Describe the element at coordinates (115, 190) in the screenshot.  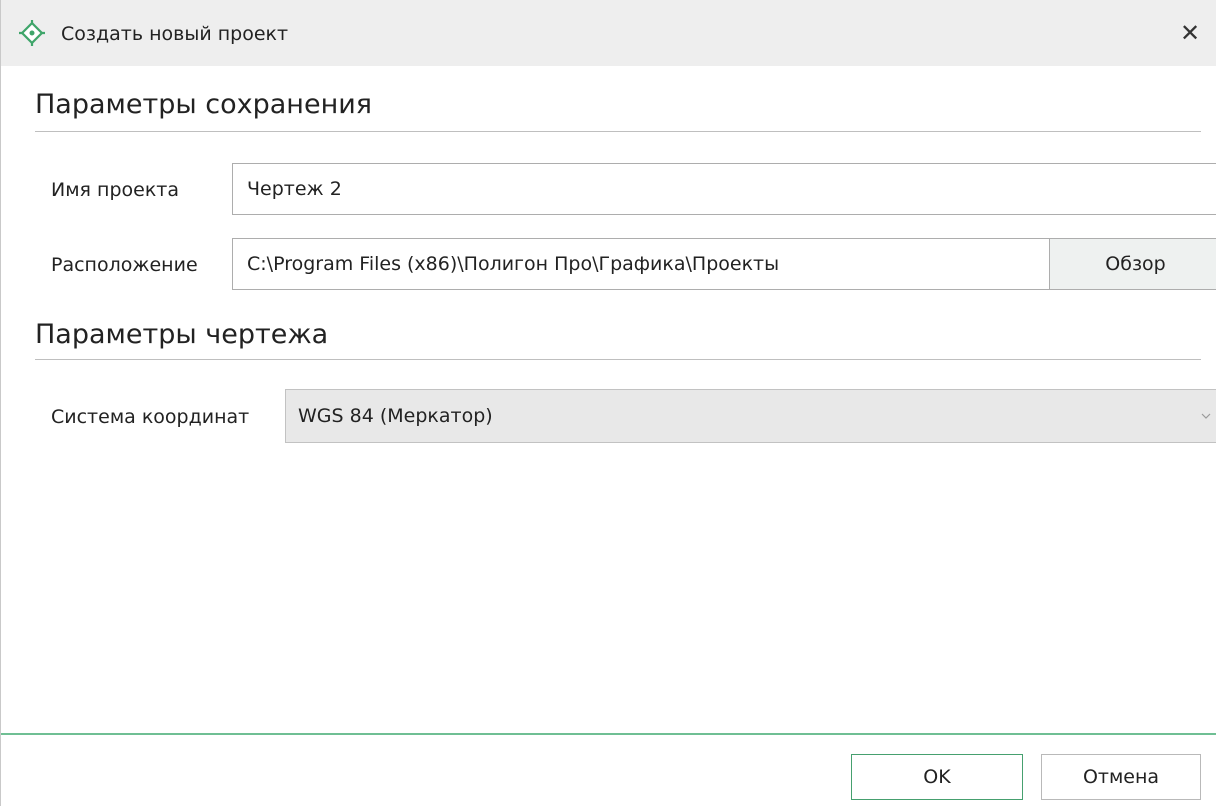
I see `project-name-label: Имя проекта` at that location.